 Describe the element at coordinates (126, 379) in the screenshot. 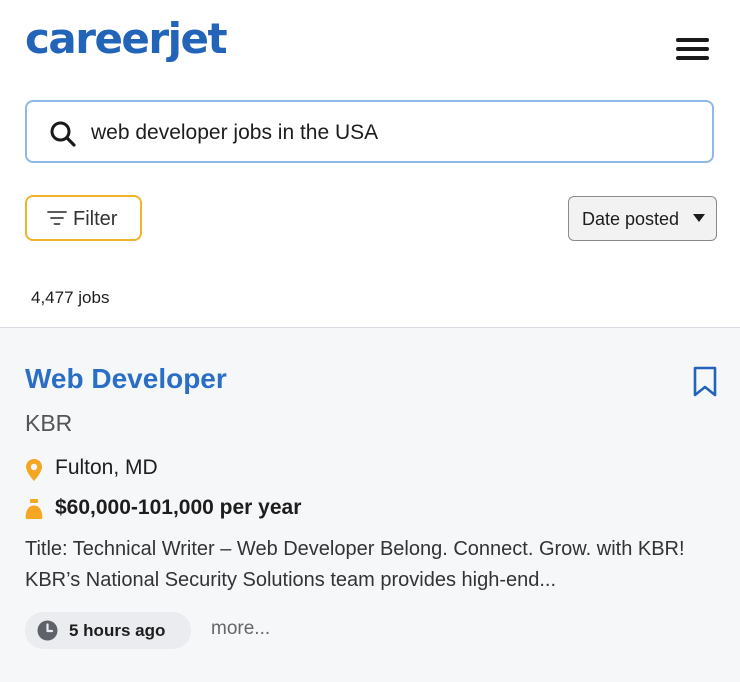

I see `job-title-link: Web Developer` at that location.